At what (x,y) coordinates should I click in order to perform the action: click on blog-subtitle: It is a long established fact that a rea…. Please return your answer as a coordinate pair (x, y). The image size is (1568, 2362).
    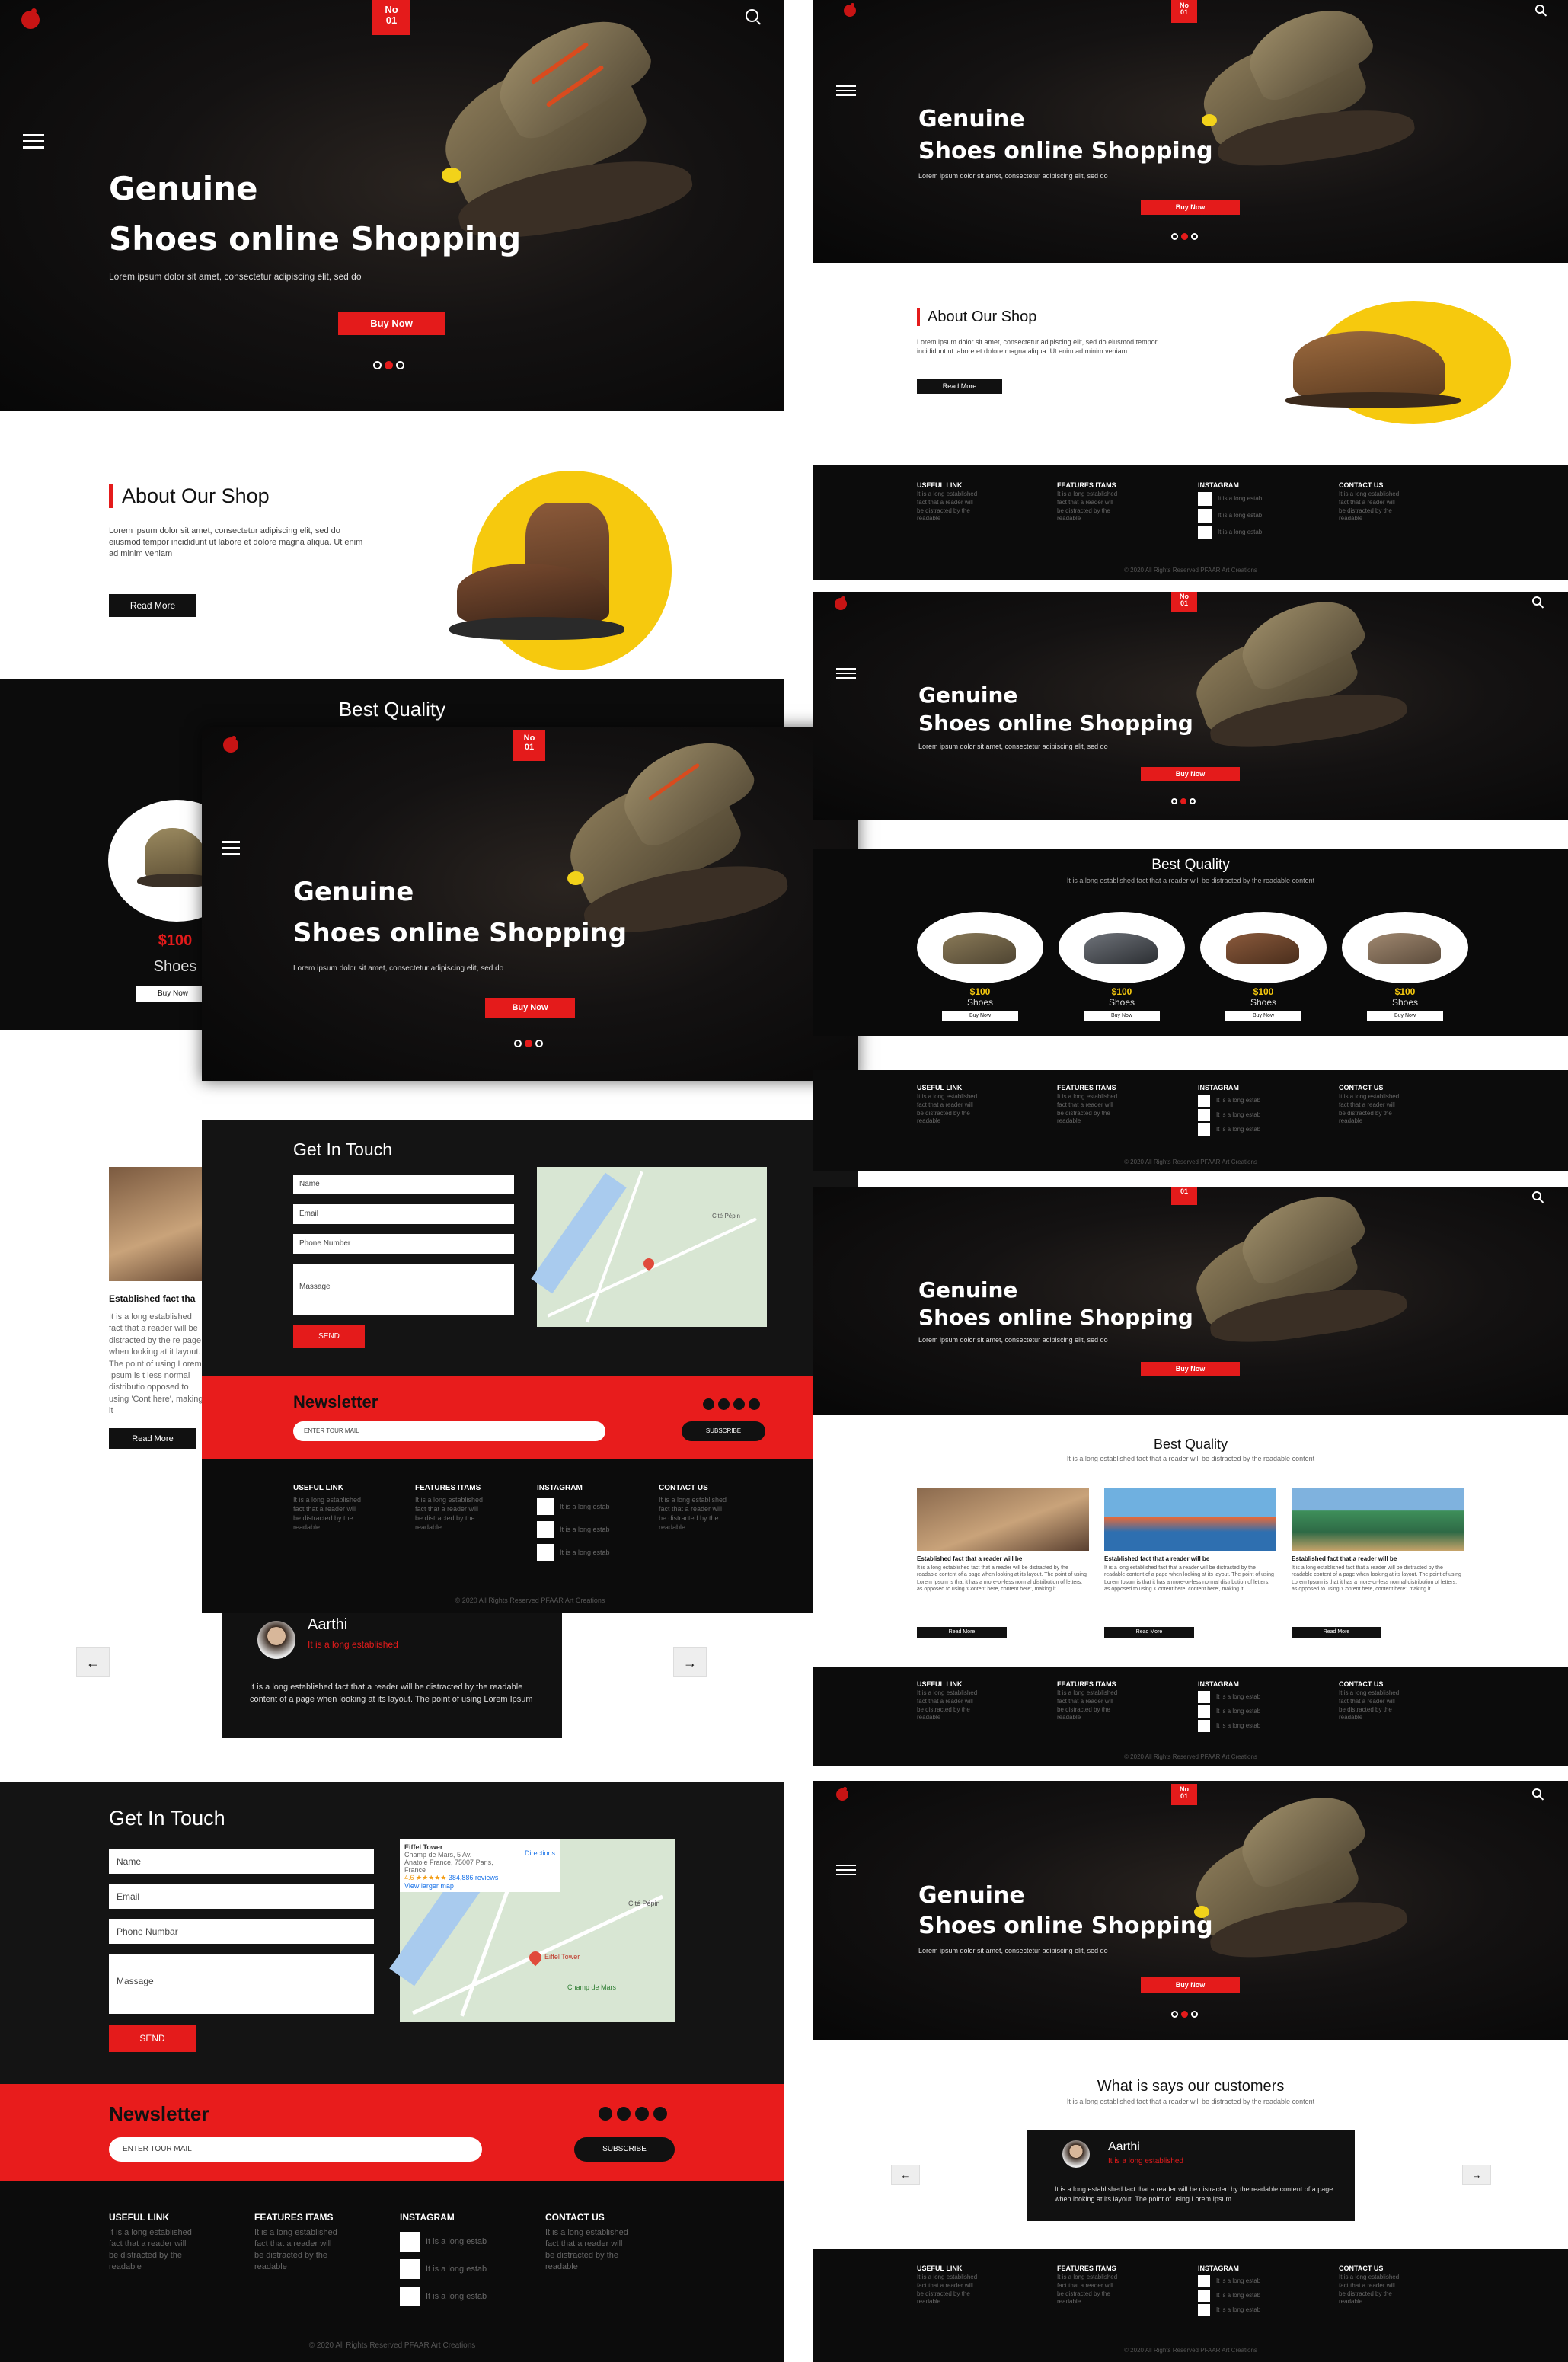
    Looking at the image, I should click on (1191, 1458).